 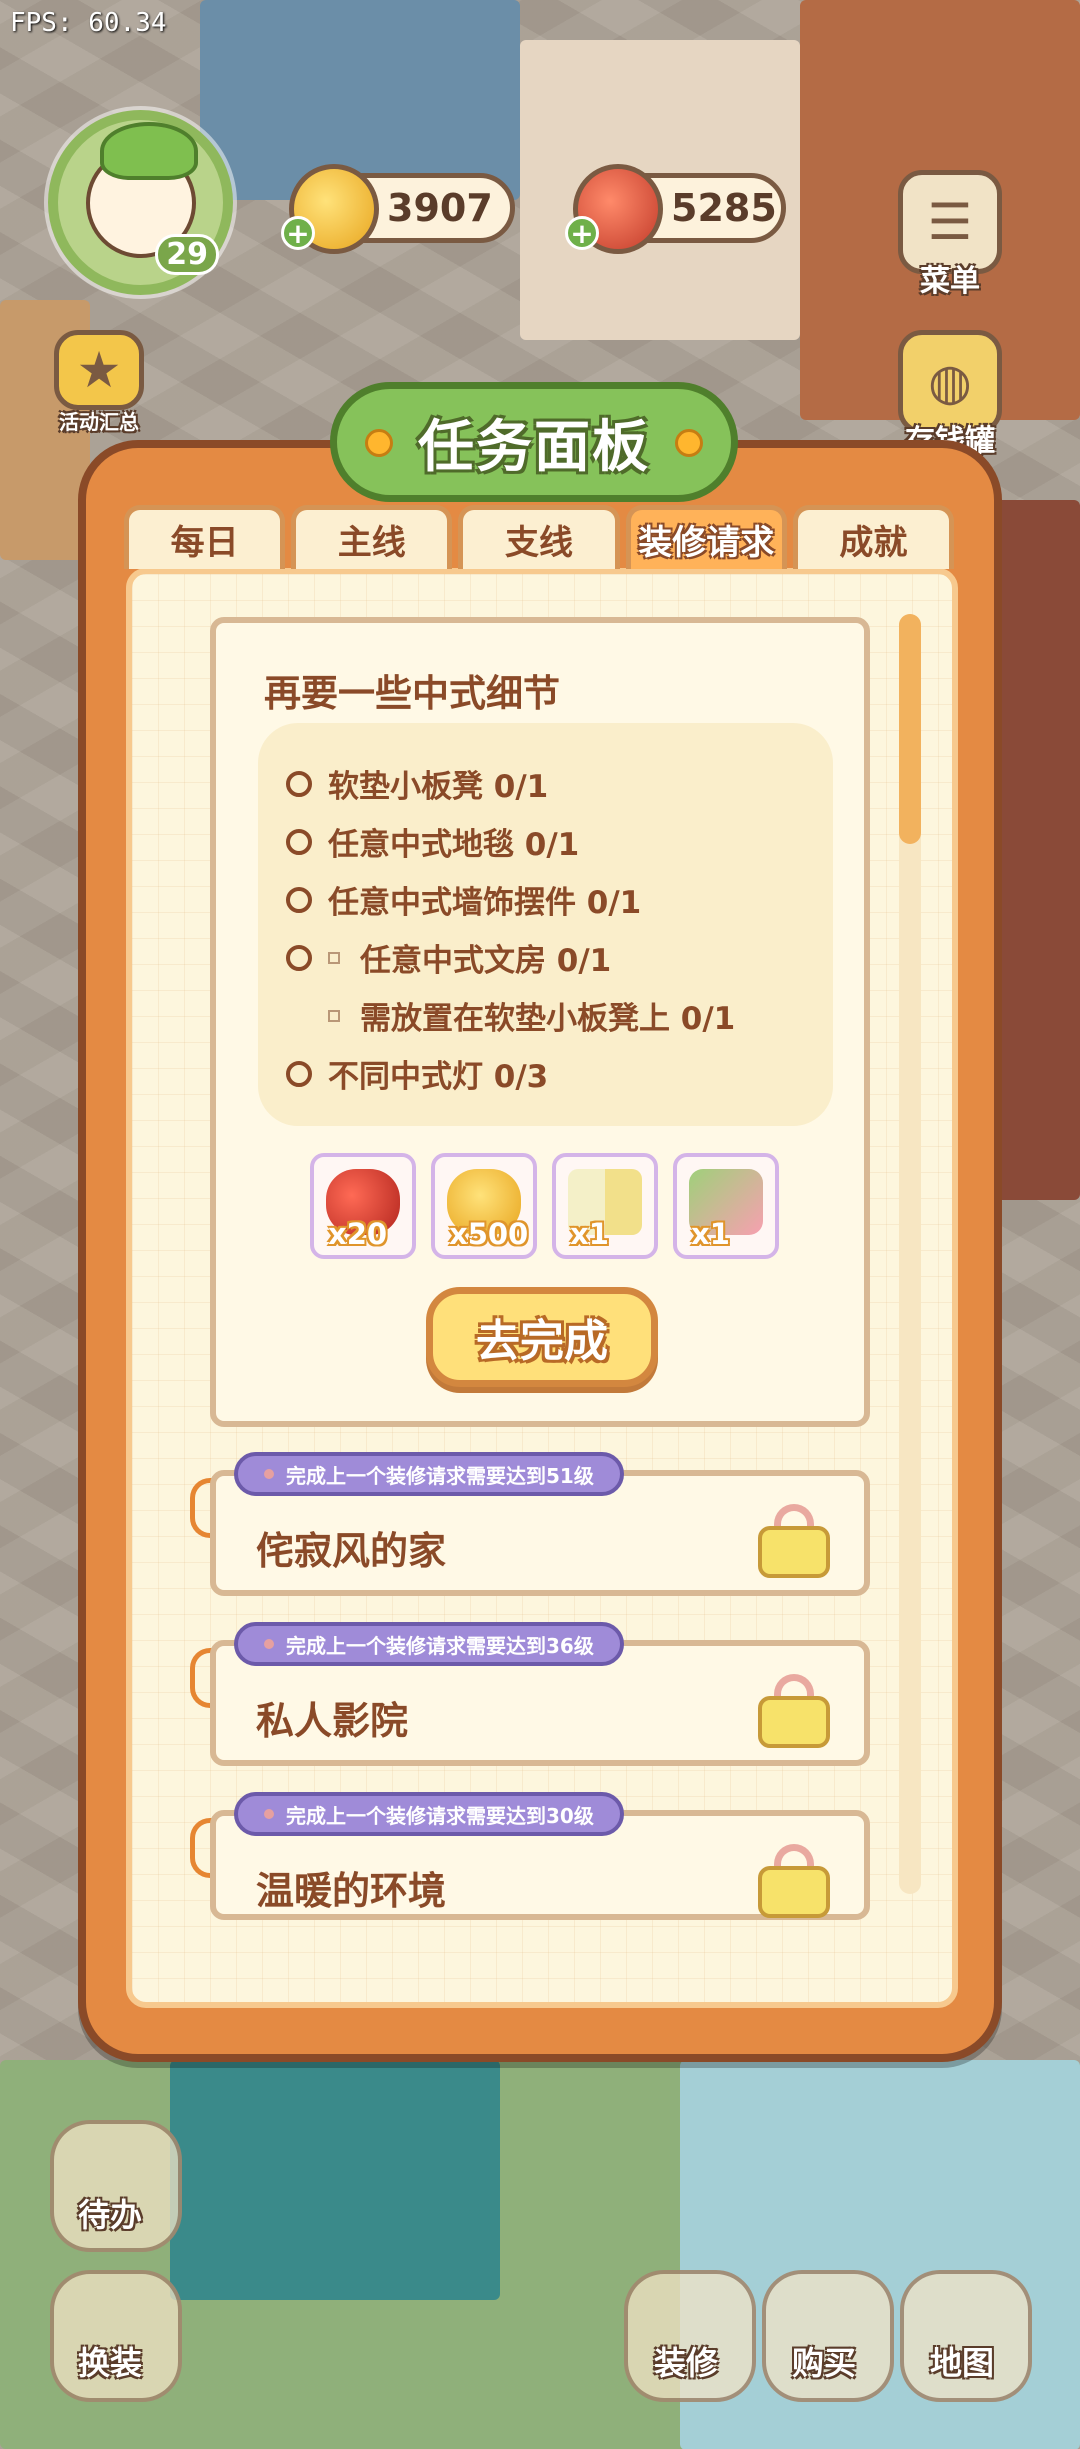 I want to click on tab-side: 支线, so click(x=539, y=537).